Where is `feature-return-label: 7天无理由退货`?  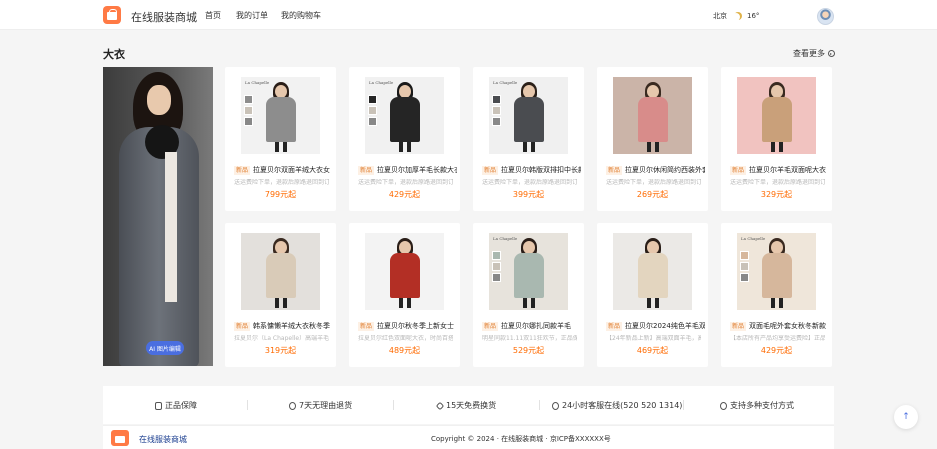
feature-return-label: 7天无理由退货 is located at coordinates (326, 405).